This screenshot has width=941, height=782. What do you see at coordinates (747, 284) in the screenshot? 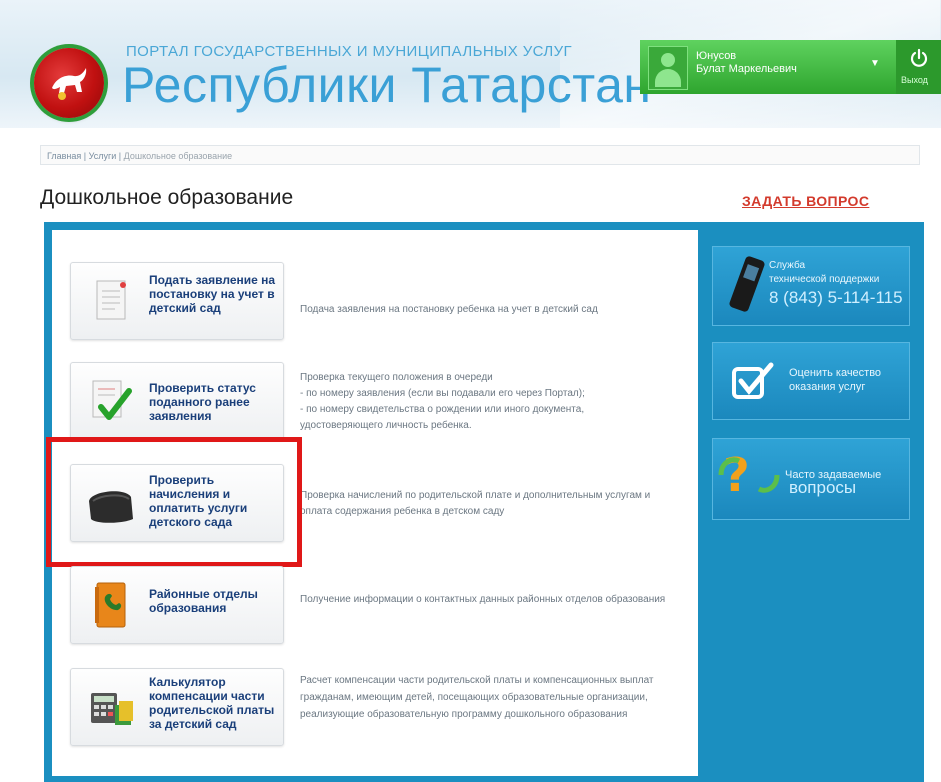
I see `phone-handset-icon` at bounding box center [747, 284].